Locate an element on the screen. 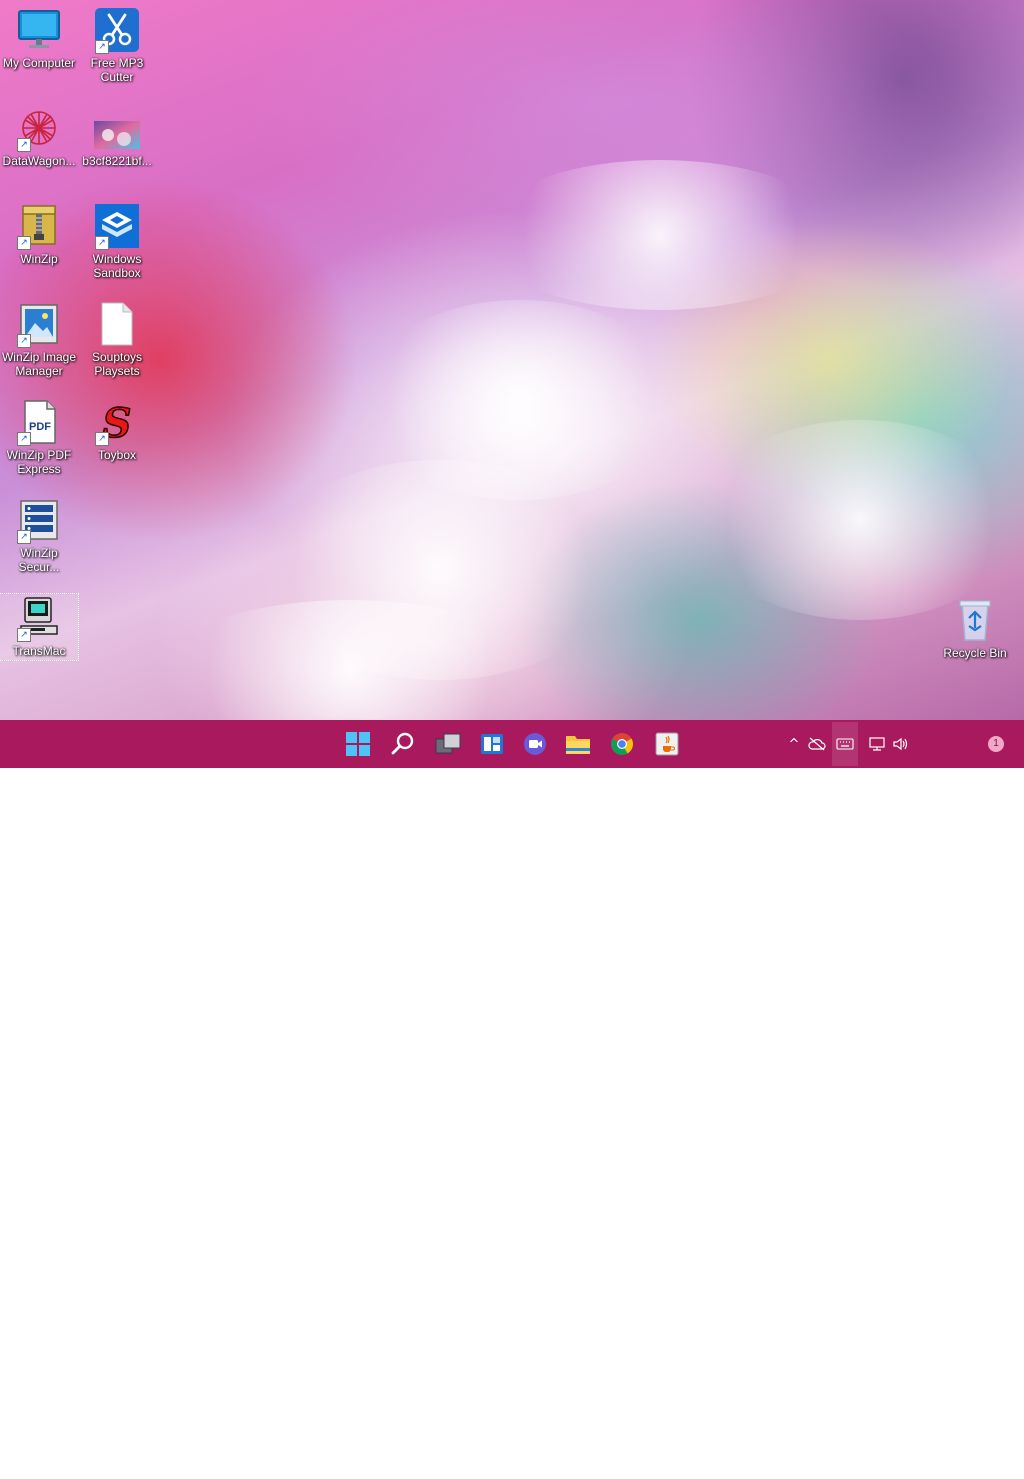  search-icon is located at coordinates (402, 743).